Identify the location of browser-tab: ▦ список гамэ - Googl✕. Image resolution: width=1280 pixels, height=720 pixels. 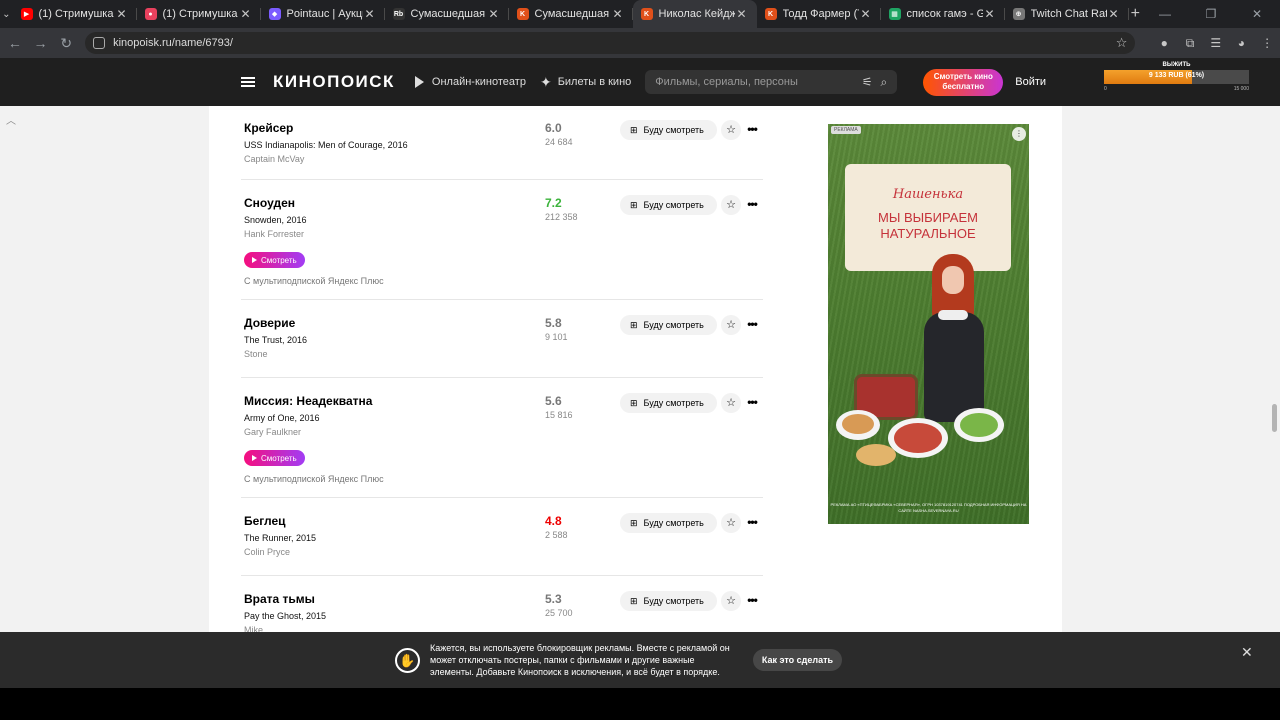
(943, 14).